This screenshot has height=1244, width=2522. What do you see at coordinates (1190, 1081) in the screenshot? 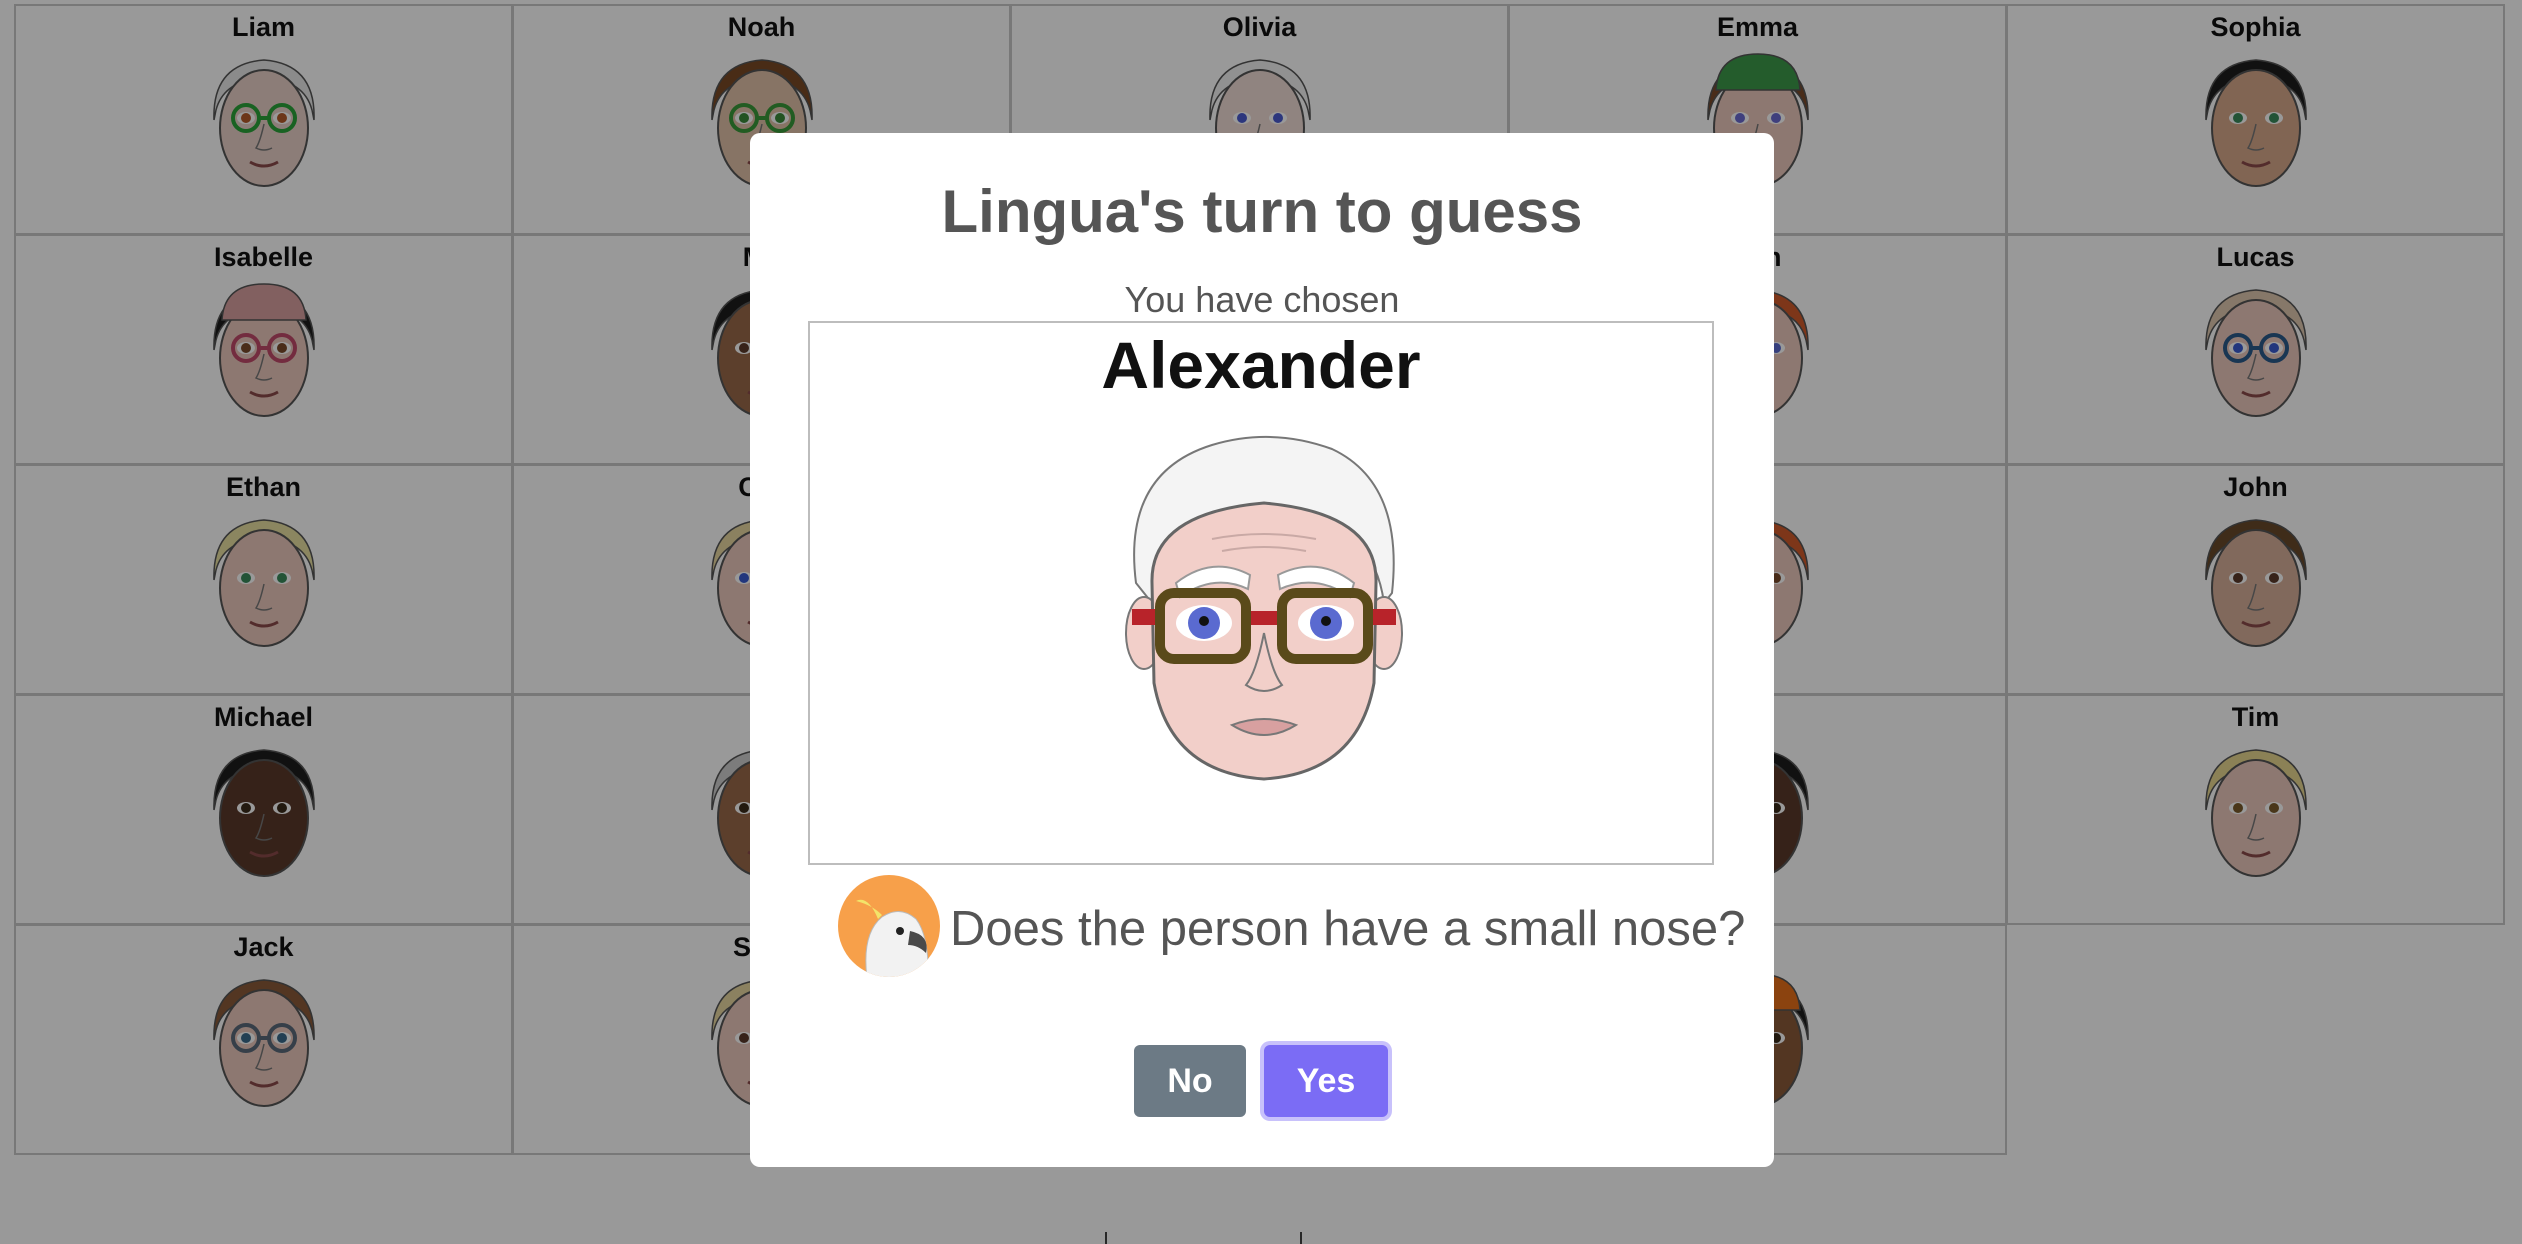
I see `no-button: No` at bounding box center [1190, 1081].